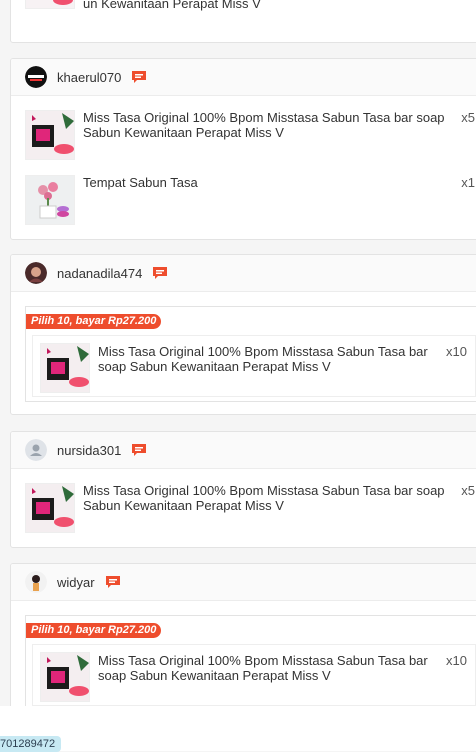 The image size is (476, 752). Describe the element at coordinates (250, 201) in the screenshot. I see `order-item: Tempat Sabun Tasa x1` at that location.